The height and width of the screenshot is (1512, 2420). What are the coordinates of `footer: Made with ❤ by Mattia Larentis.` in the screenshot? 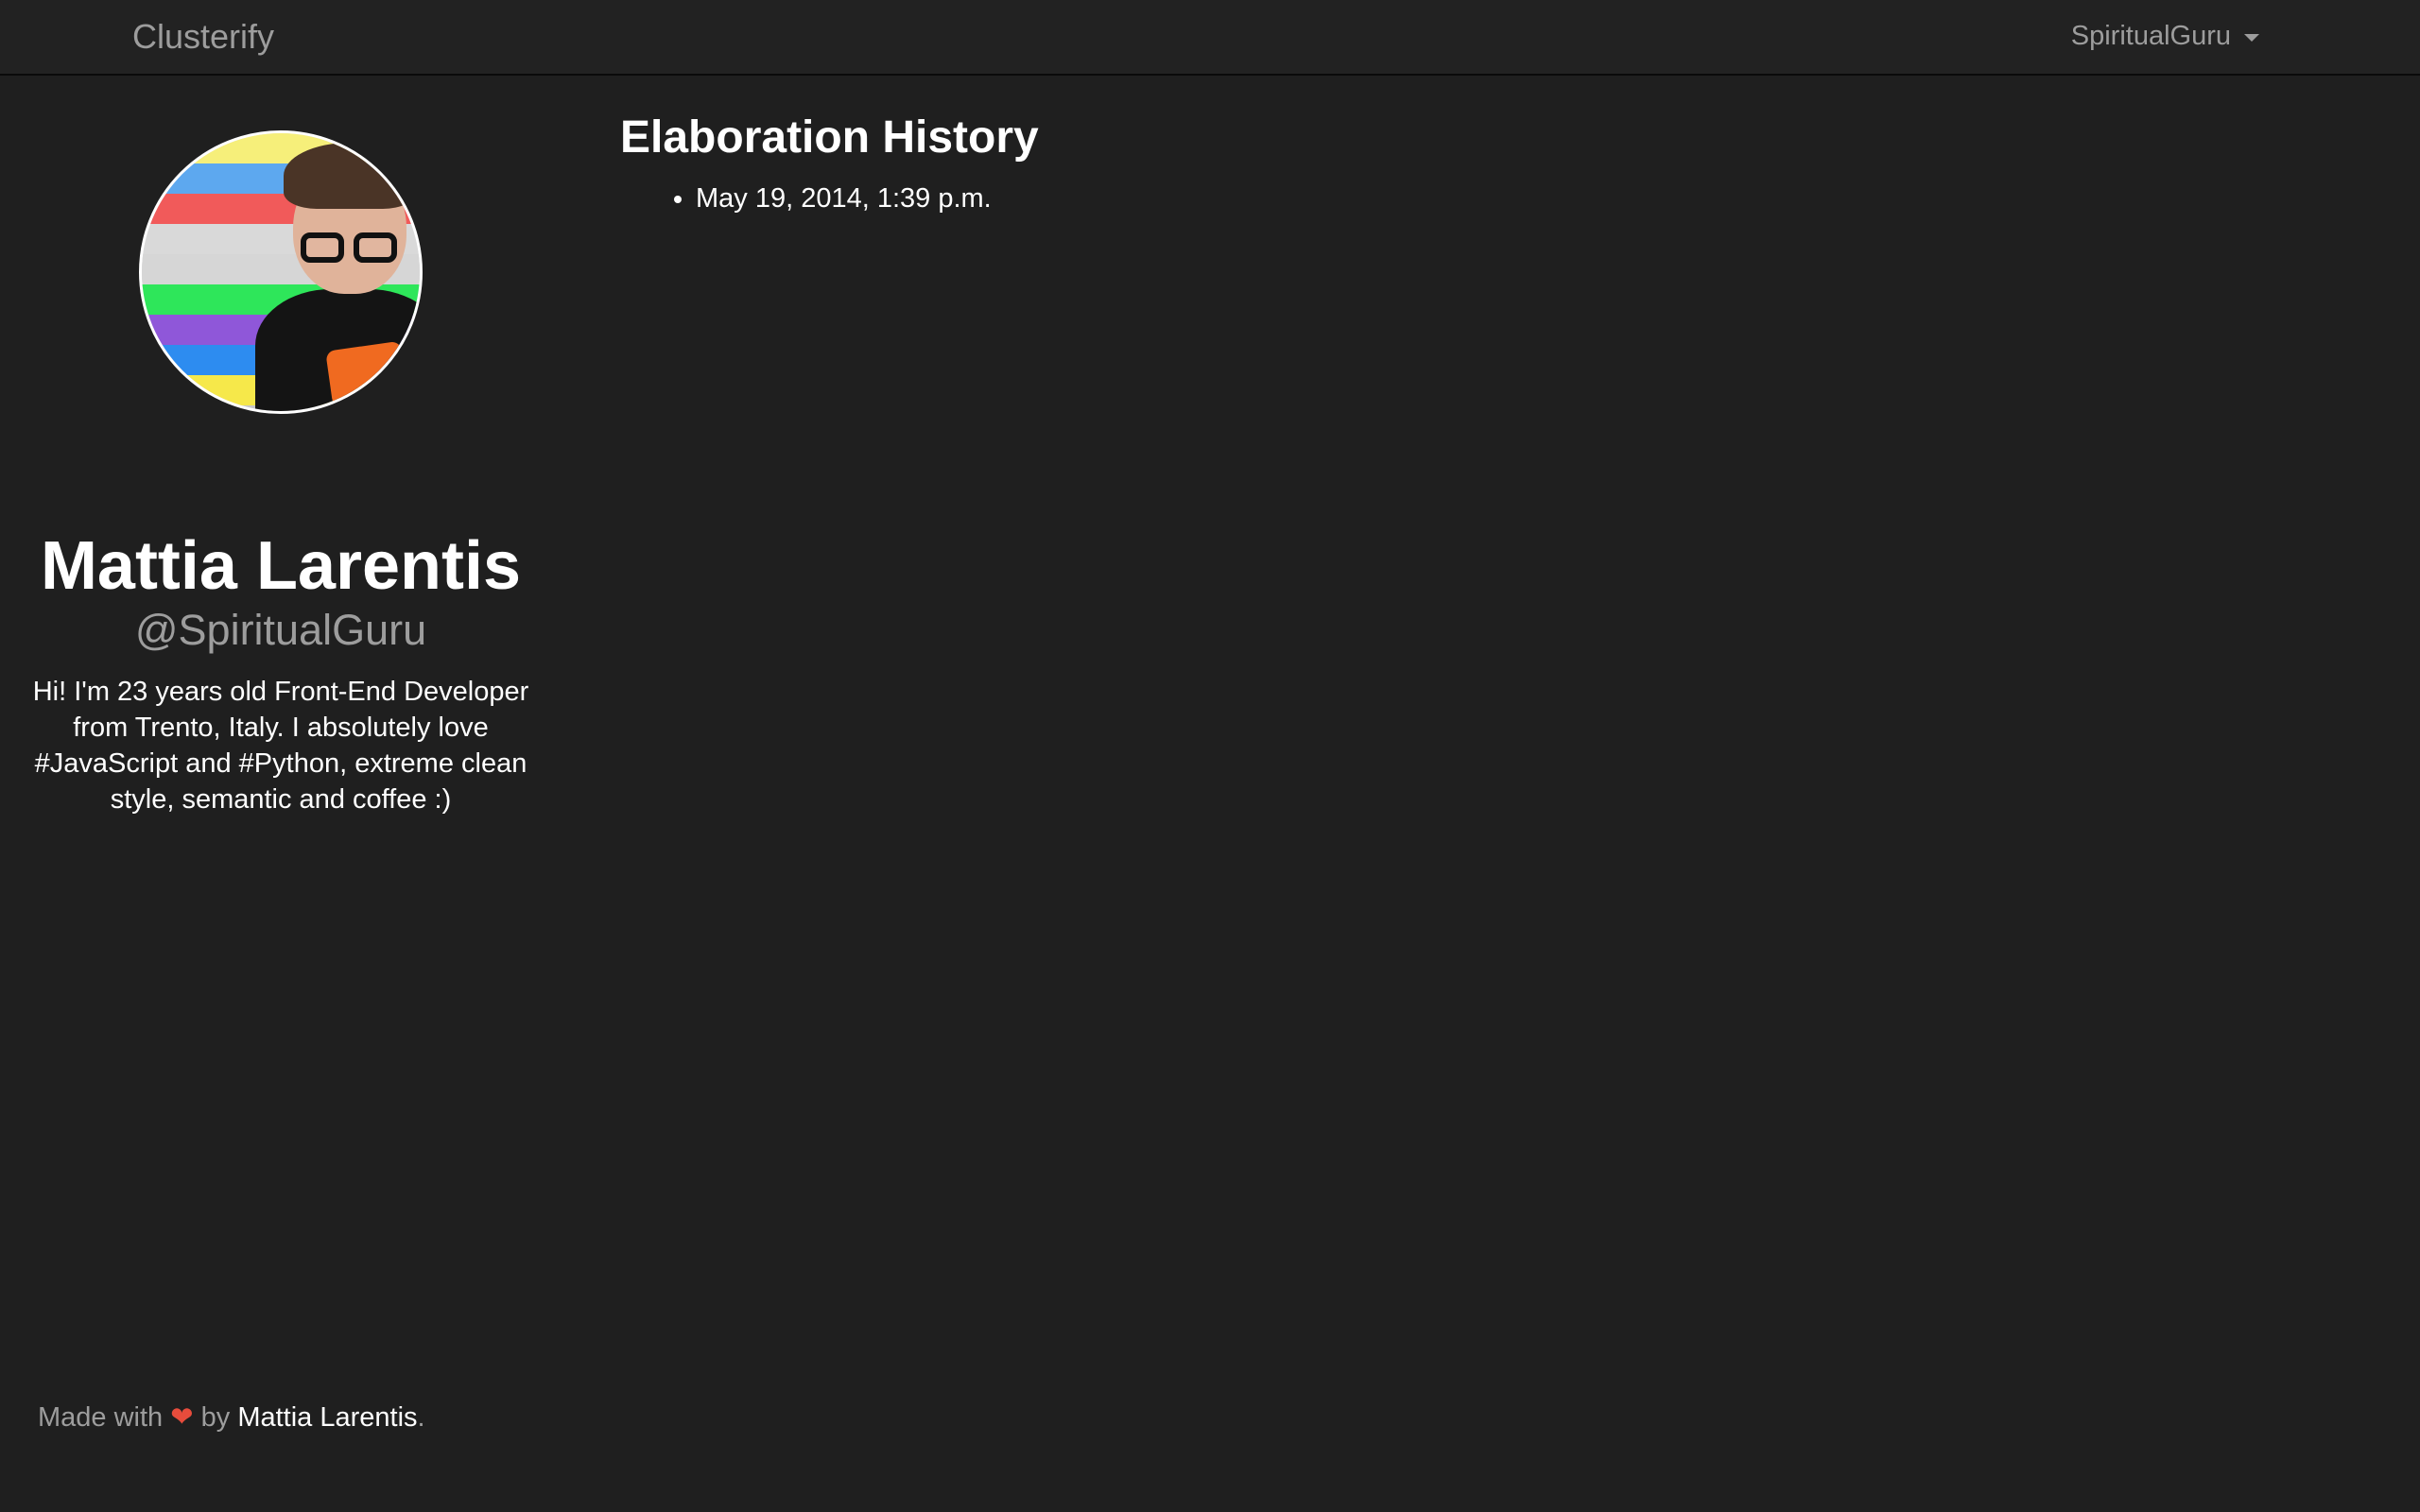 It's located at (231, 1417).